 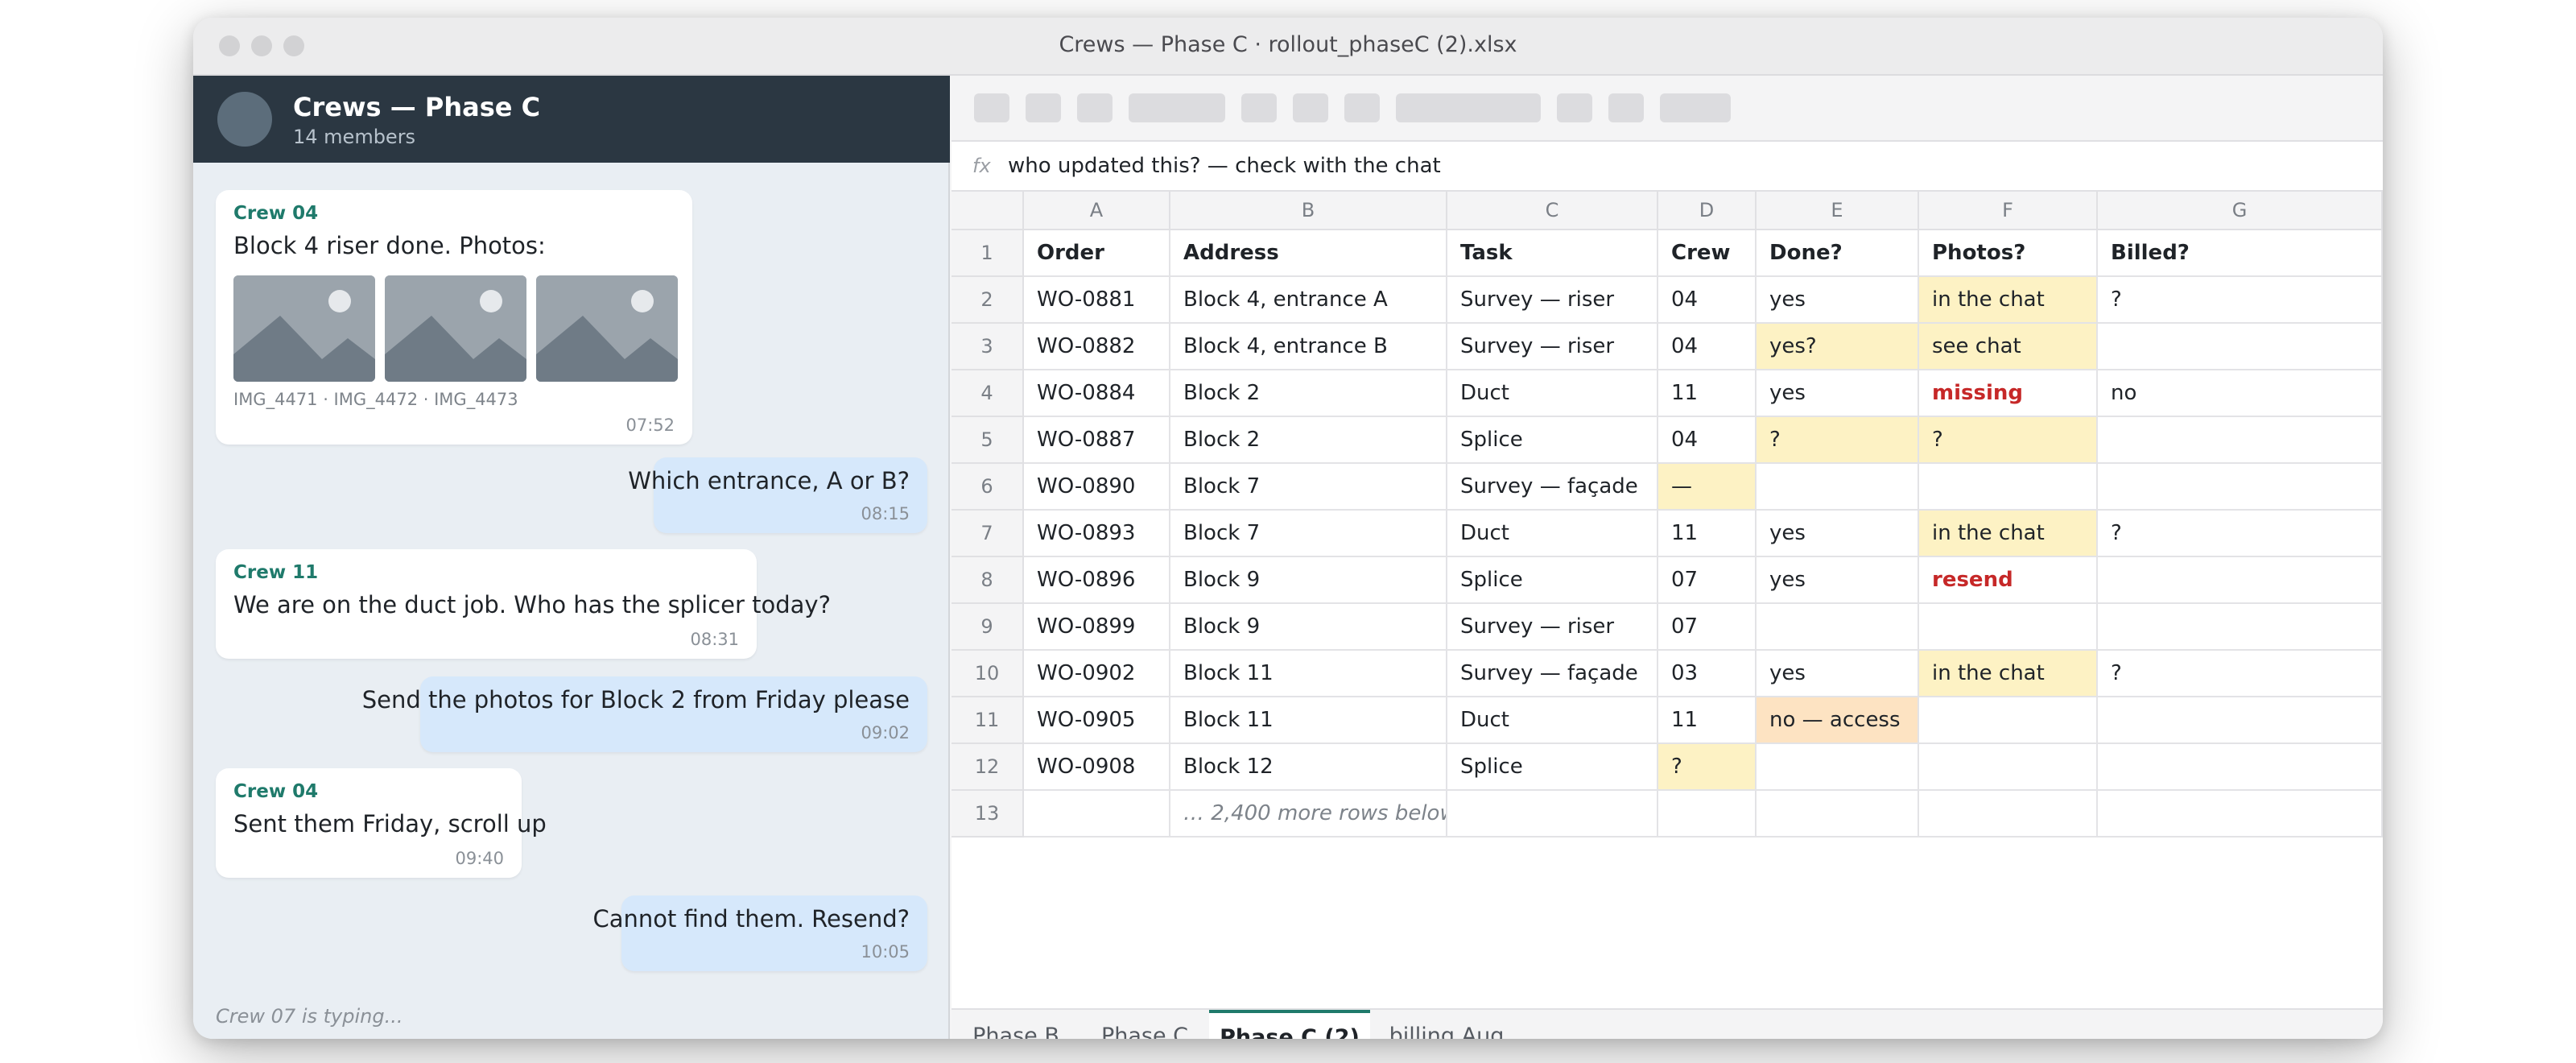 I want to click on column-title-cell: Done?, so click(x=1838, y=253).